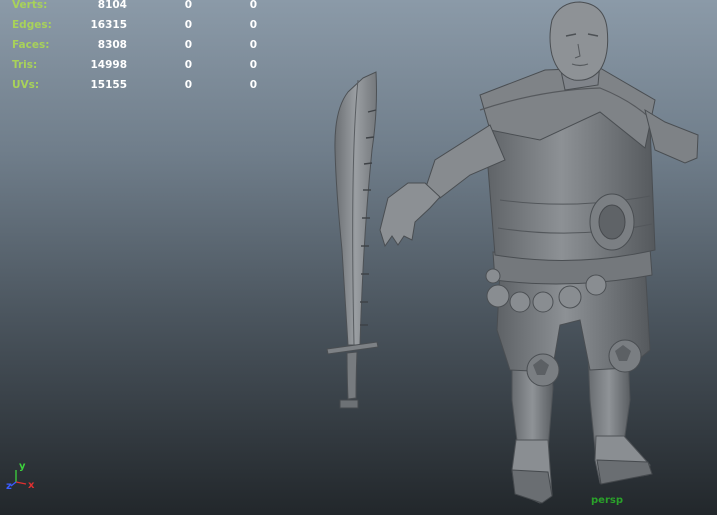 The height and width of the screenshot is (515, 717). Describe the element at coordinates (22, 466) in the screenshot. I see `axis-y-label: y` at that location.